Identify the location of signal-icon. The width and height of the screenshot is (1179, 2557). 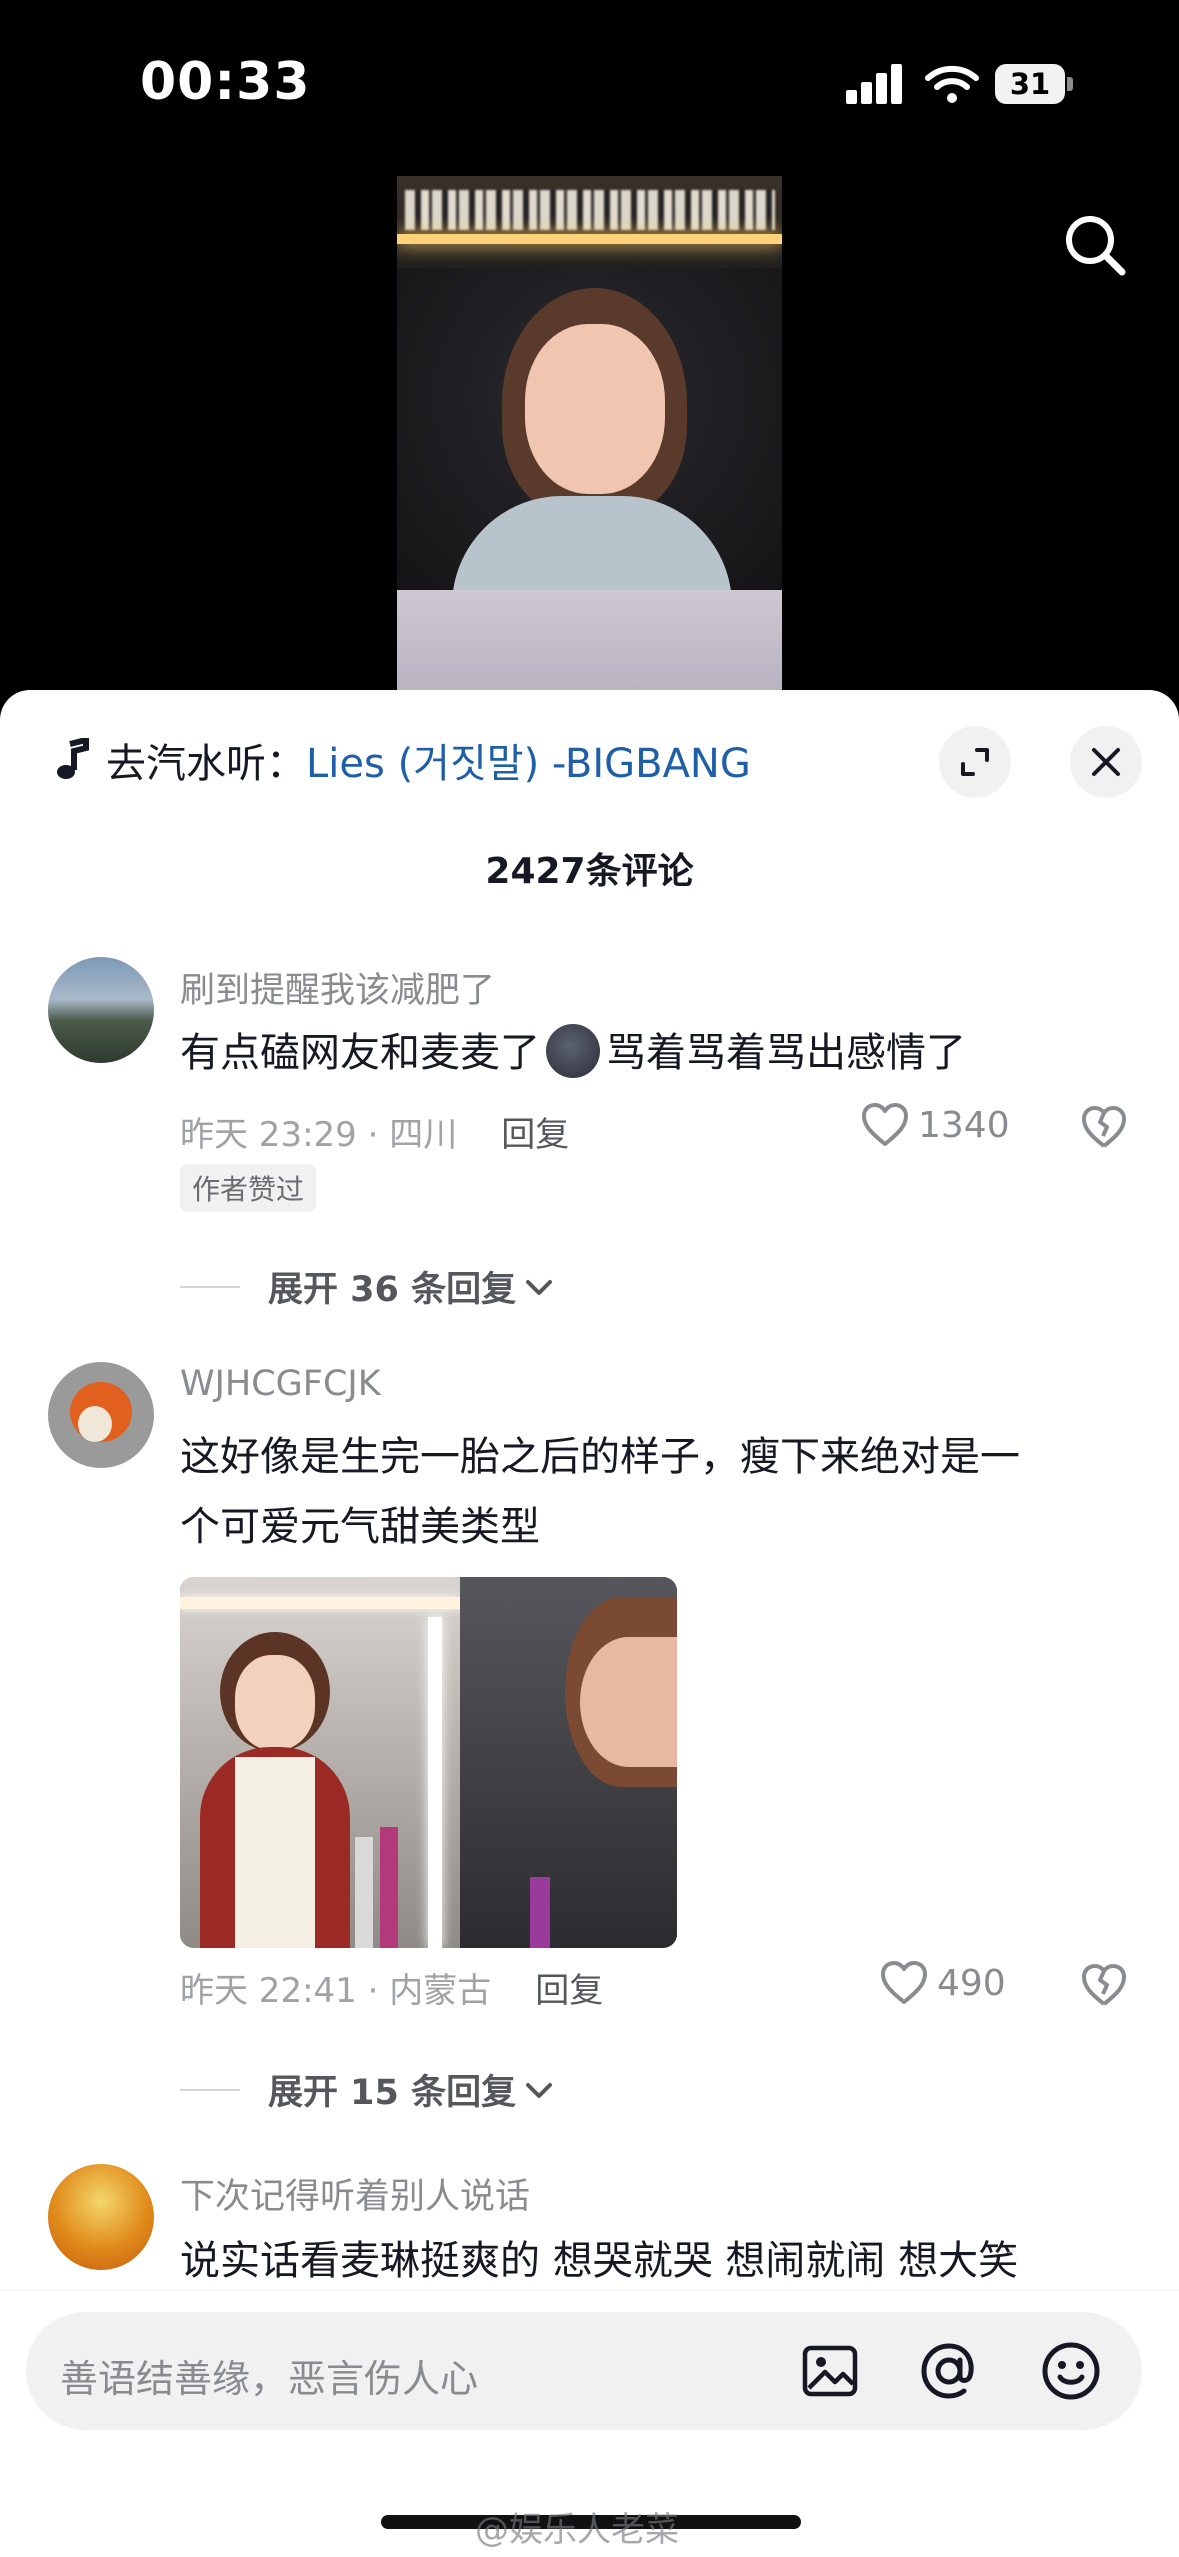
(875, 83).